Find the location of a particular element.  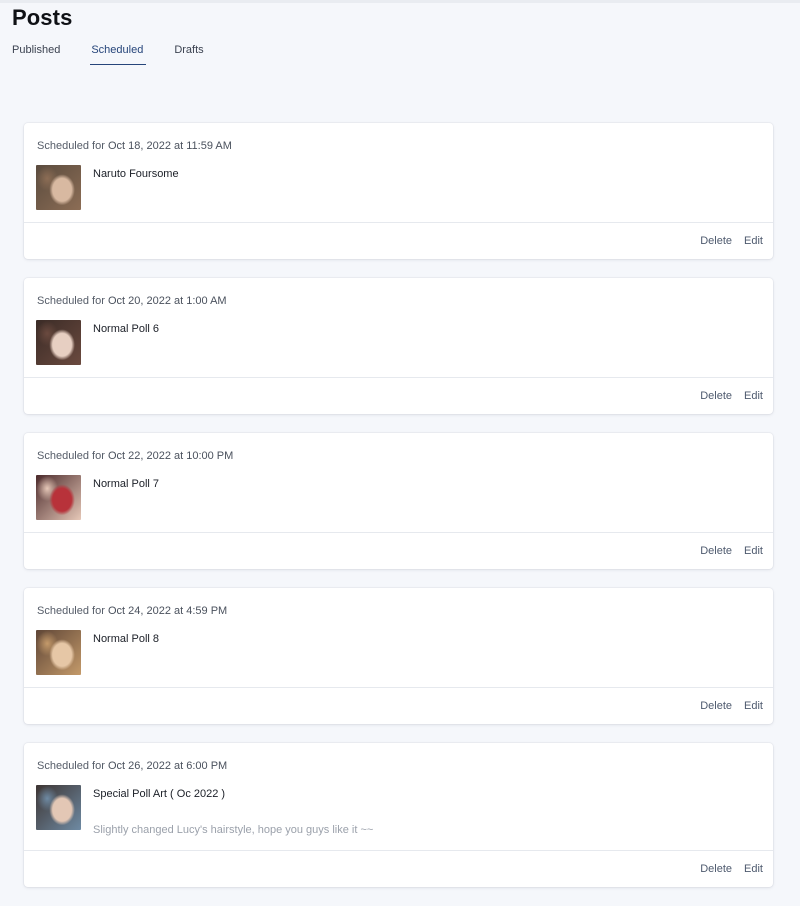

tab-published: Published is located at coordinates (36, 54).